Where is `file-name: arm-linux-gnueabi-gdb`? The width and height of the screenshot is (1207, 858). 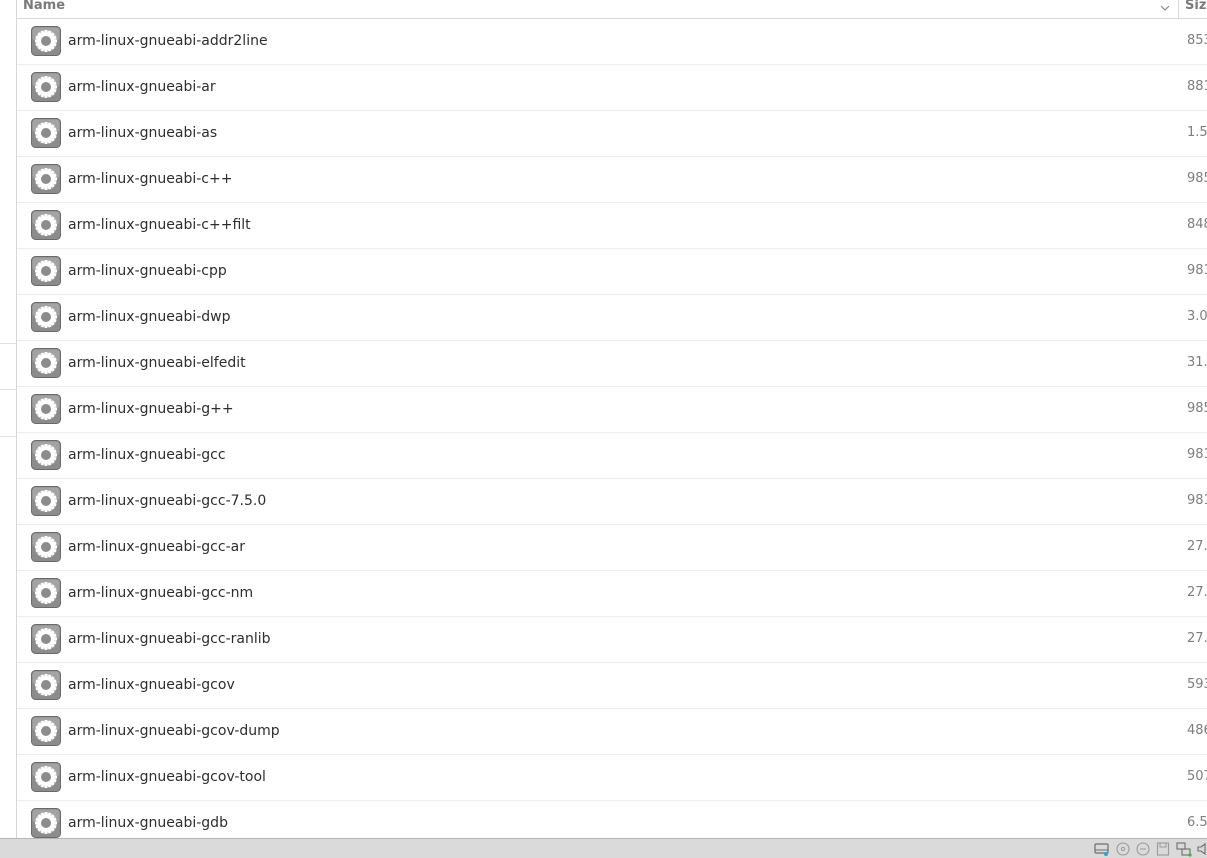
file-name: arm-linux-gnueabi-gdb is located at coordinates (148, 823).